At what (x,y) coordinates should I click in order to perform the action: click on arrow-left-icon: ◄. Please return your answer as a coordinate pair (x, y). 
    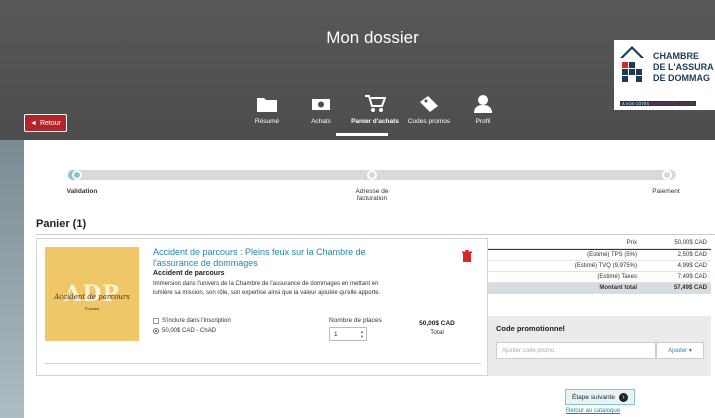
    Looking at the image, I should click on (33, 123).